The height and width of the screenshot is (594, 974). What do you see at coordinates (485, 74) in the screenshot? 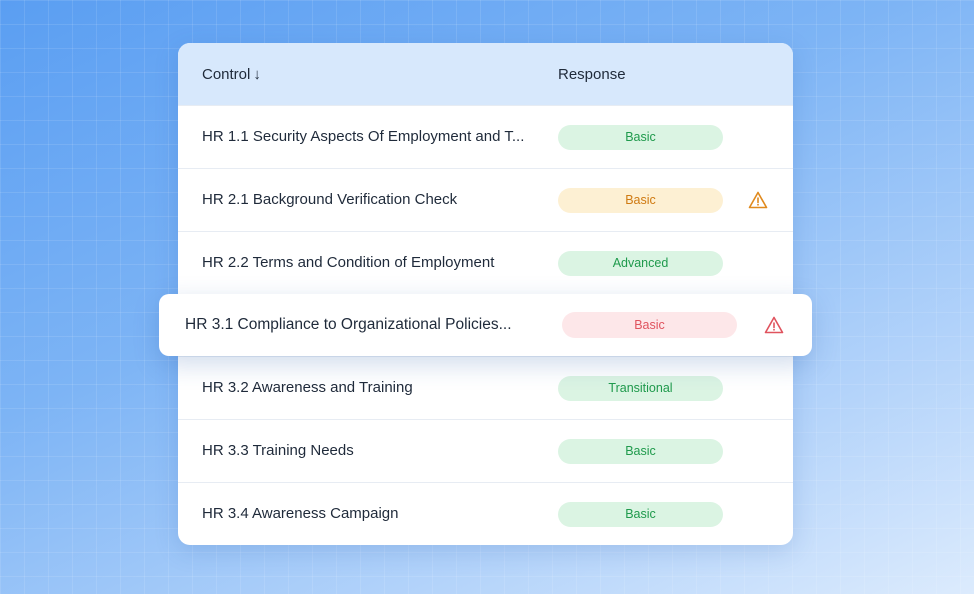
I see `table-header: Control ↓ Response` at bounding box center [485, 74].